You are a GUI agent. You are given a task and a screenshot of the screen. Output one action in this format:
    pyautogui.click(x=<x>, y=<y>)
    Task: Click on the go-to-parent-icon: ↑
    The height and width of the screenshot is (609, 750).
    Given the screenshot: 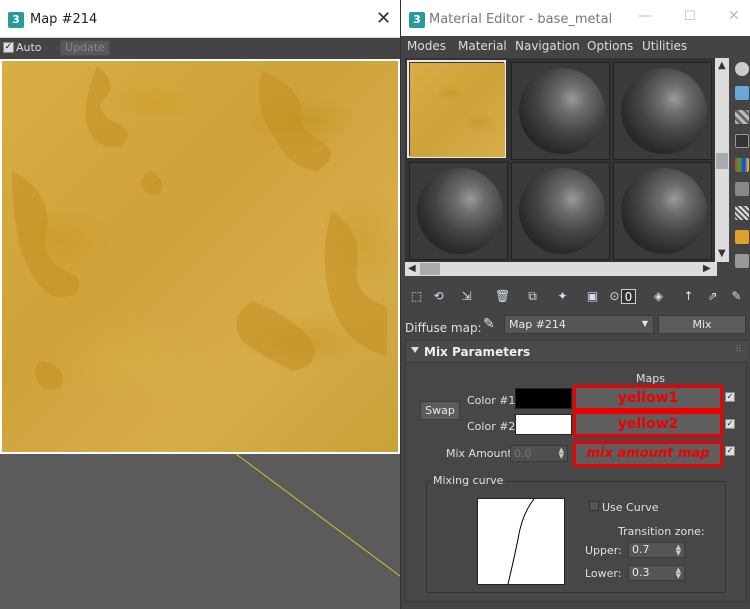 What is the action you would take?
    pyautogui.click(x=688, y=296)
    